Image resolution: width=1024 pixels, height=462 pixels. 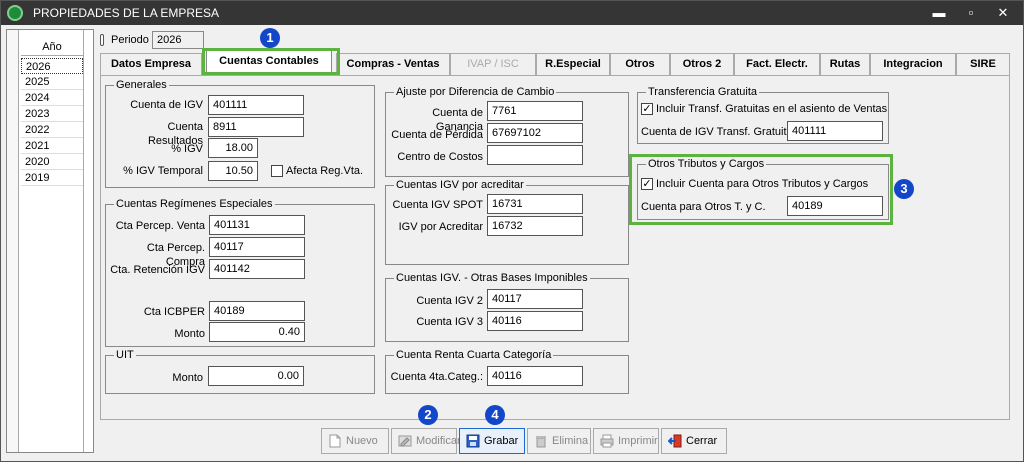 I want to click on nuevo-label: Nuevo, so click(x=362, y=441).